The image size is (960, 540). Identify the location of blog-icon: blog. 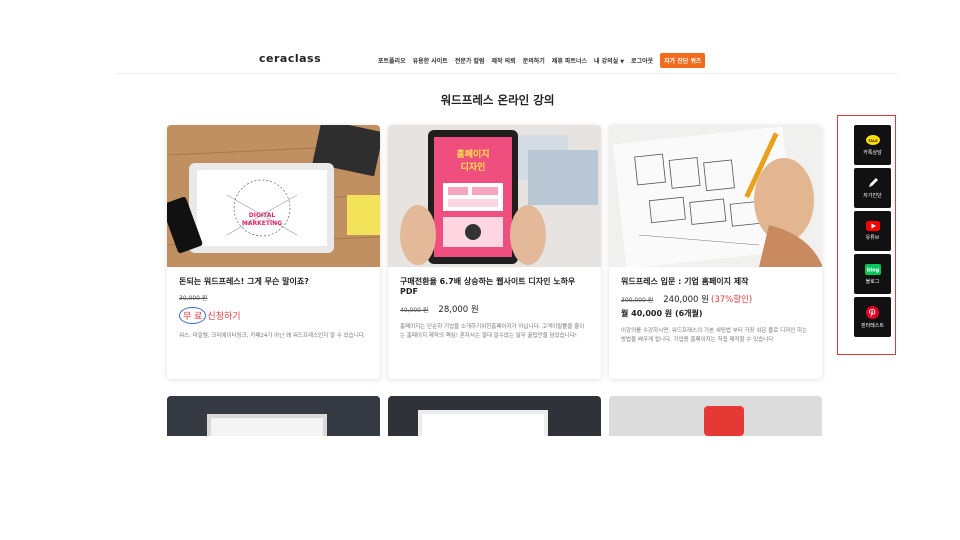
(872, 269).